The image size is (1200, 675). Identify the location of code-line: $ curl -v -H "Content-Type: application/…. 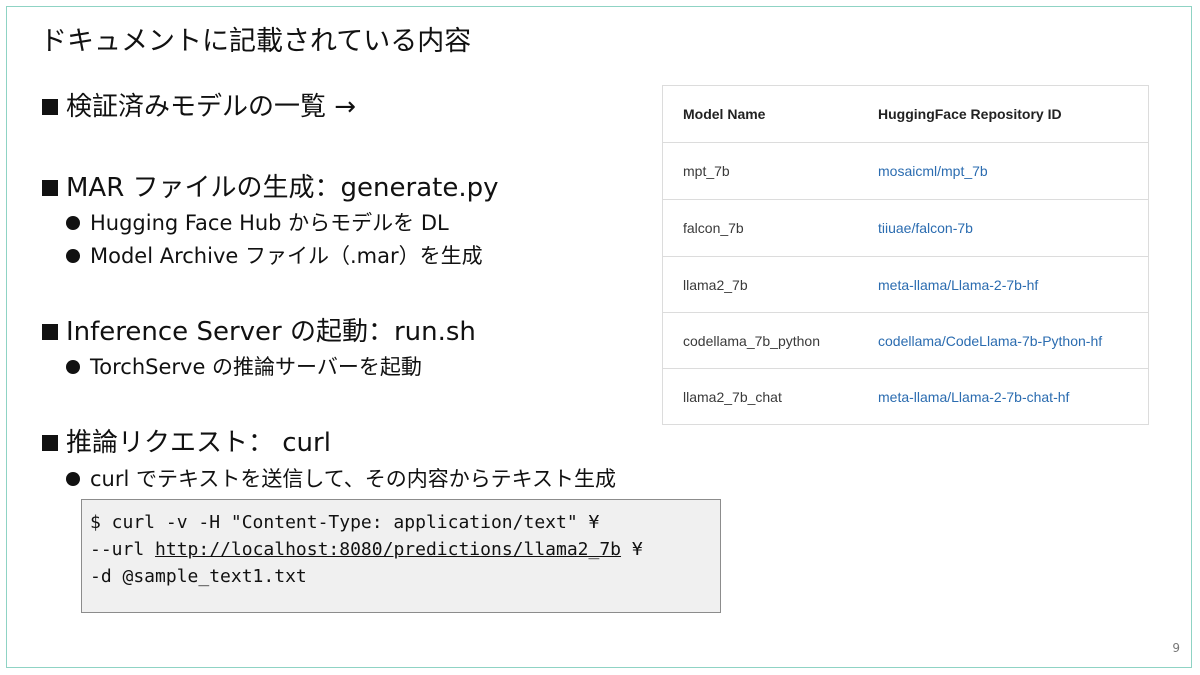
(345, 522).